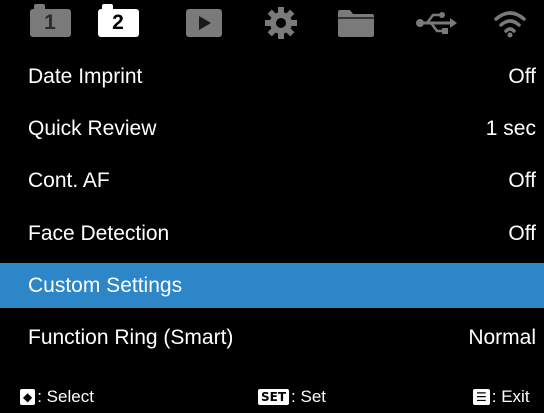 The width and height of the screenshot is (544, 413). Describe the element at coordinates (272, 129) in the screenshot. I see `menu-item-quick-review: Quick Review 1 sec` at that location.